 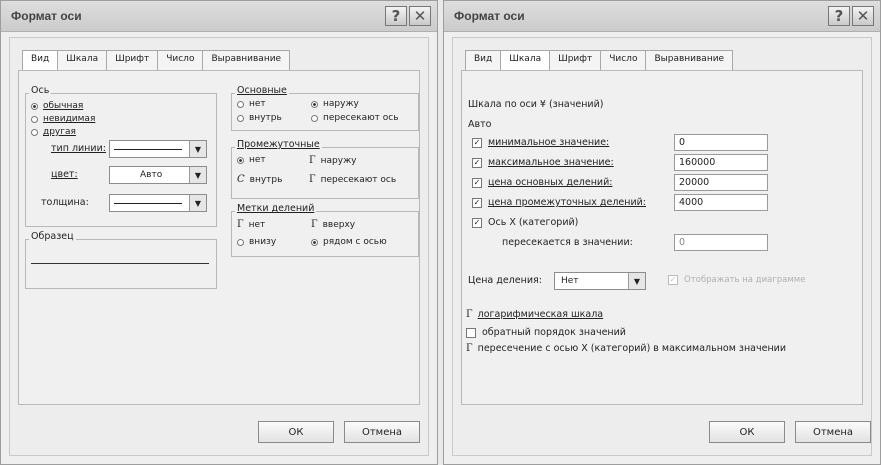 I want to click on color-select: Авто ▼, so click(x=158, y=175).